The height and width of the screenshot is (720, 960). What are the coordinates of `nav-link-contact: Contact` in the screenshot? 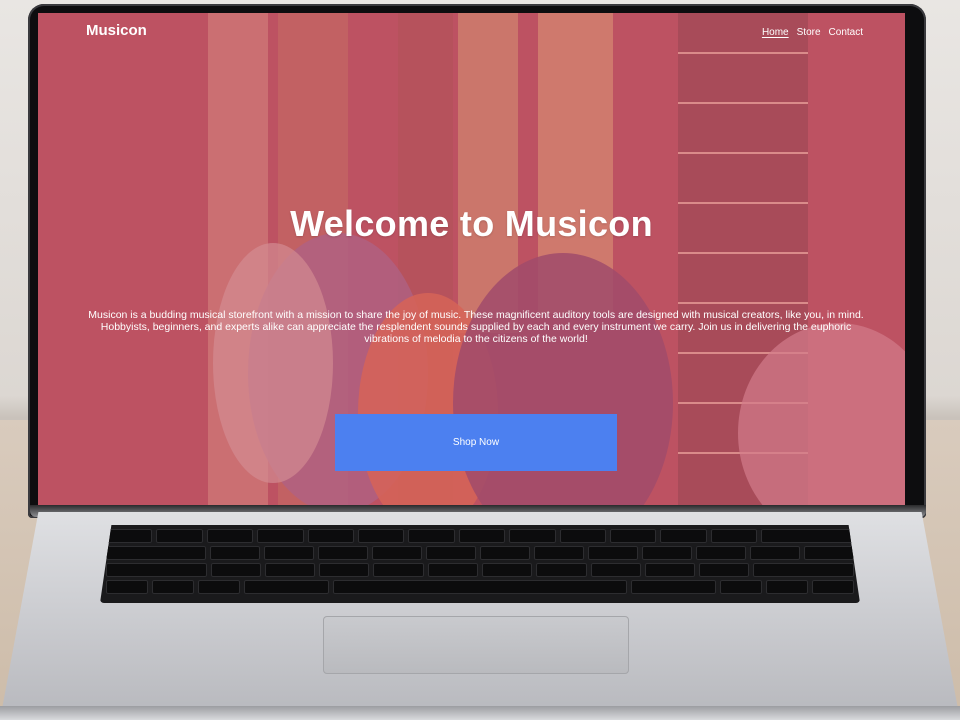 It's located at (846, 32).